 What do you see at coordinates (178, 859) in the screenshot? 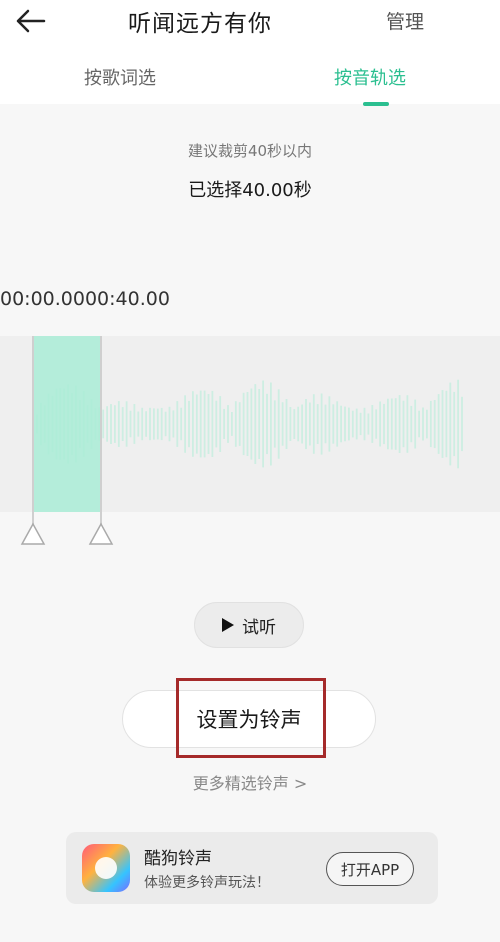
I see `promo-app-name: 酷狗铃声` at bounding box center [178, 859].